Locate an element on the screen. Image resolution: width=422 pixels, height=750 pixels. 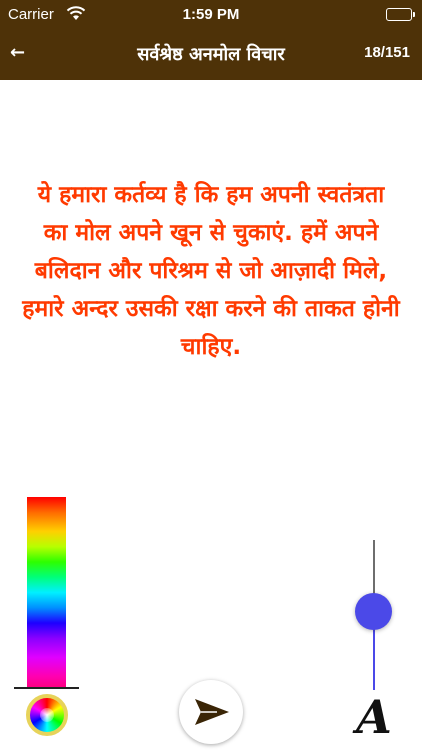
page-title: सर्वश्रेष्ठ अनमोल विचार is located at coordinates (211, 54).